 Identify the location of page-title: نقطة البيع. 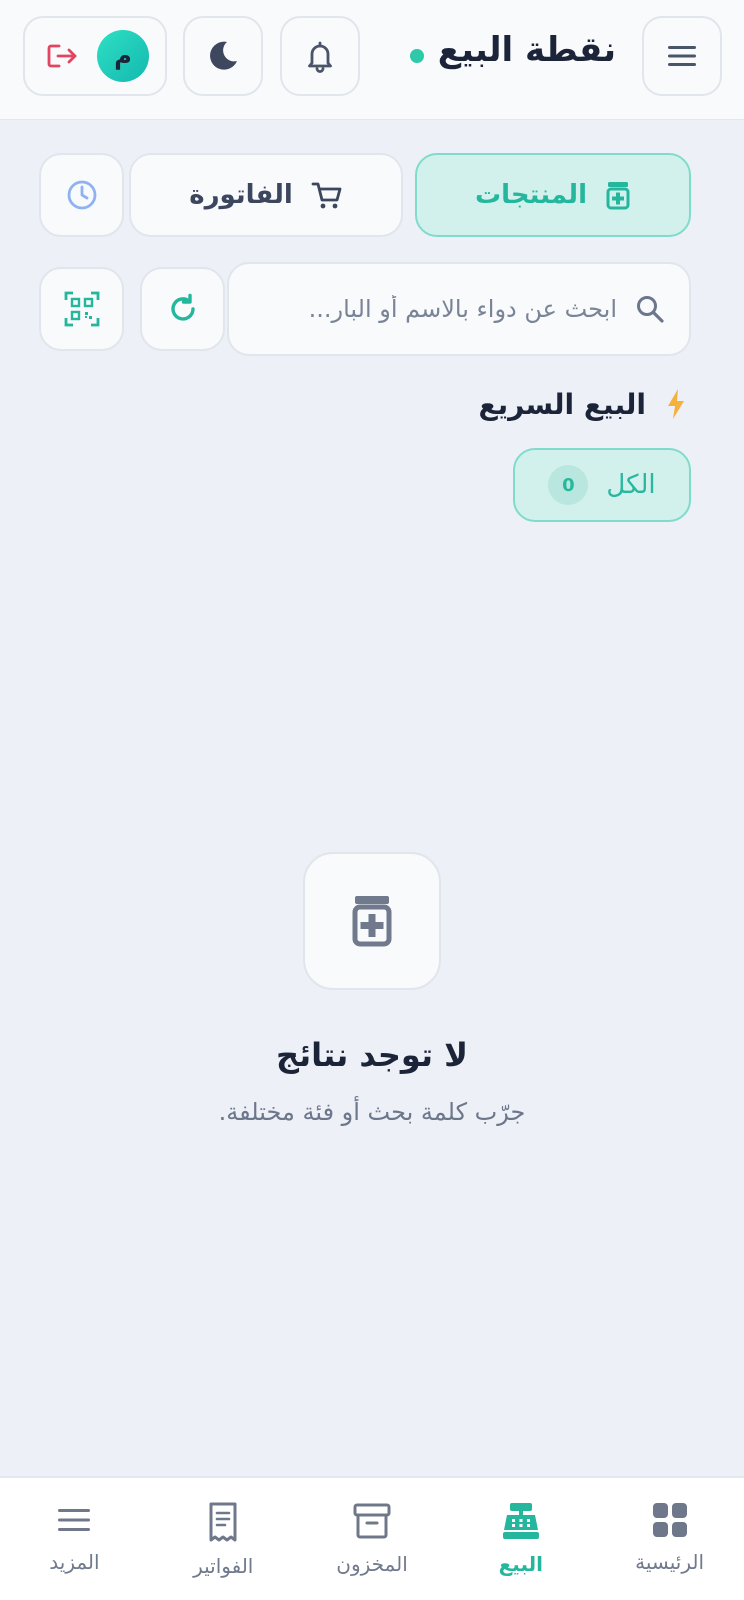
(526, 50).